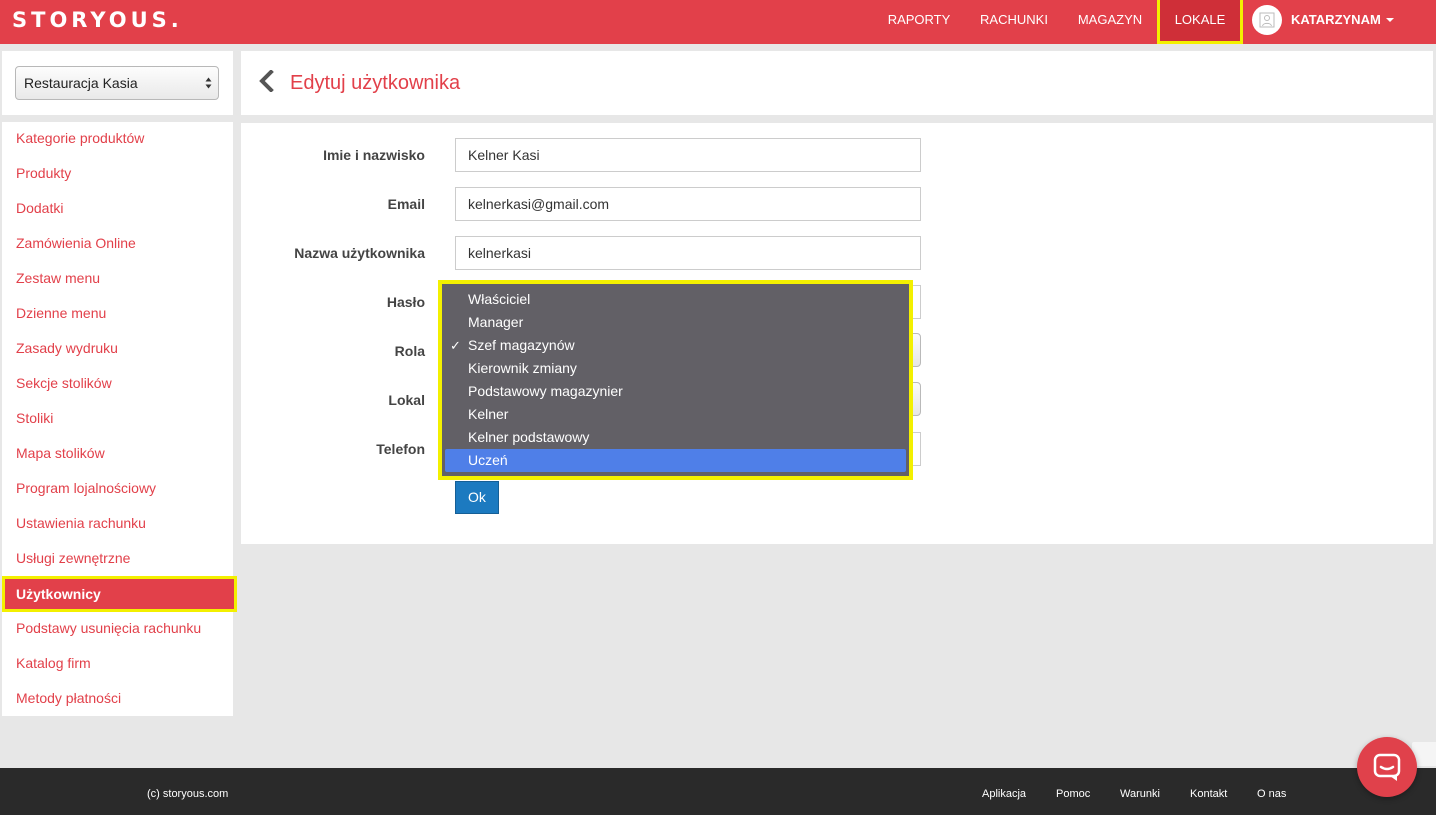  Describe the element at coordinates (1208, 794) in the screenshot. I see `footer-link-kontakt: Kontakt` at that location.